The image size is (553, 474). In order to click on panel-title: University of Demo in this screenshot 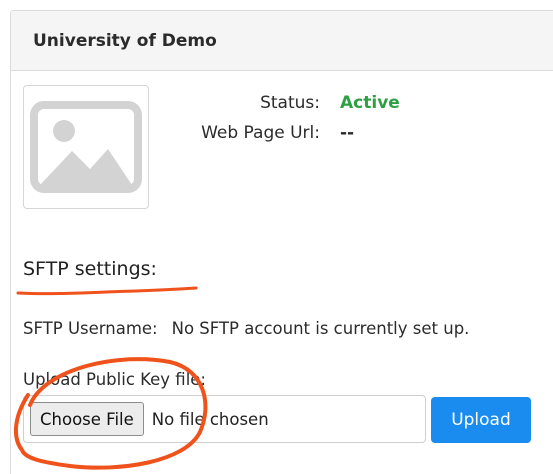, I will do `click(125, 40)`.